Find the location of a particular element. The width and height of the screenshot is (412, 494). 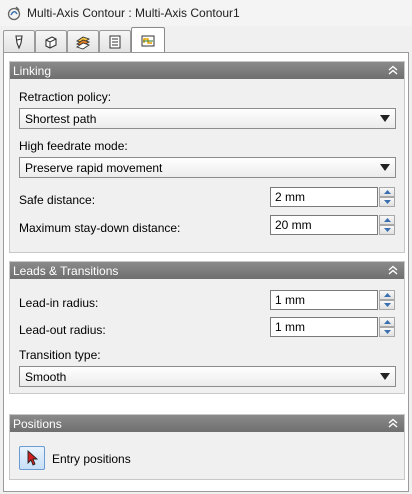

tool-icon is located at coordinates (19, 41).